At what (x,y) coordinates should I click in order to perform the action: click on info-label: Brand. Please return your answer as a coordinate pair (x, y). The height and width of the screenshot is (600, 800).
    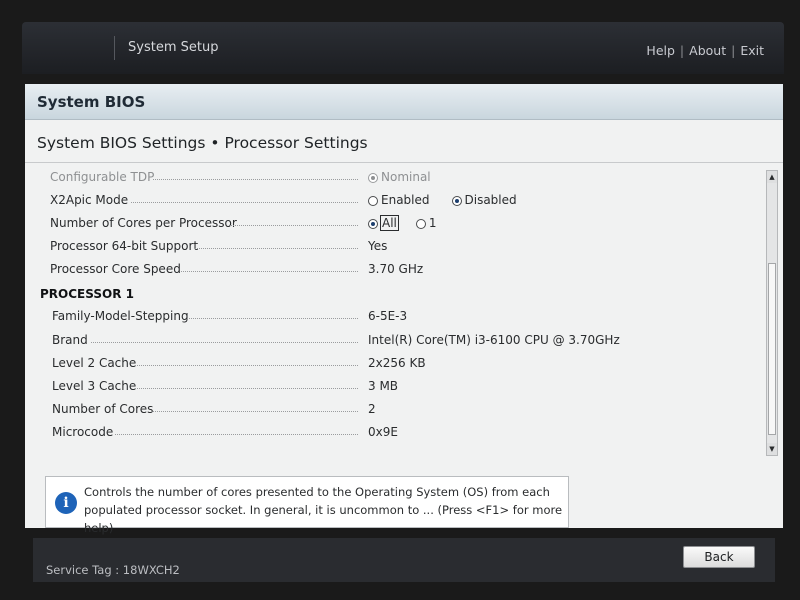
    Looking at the image, I should click on (70, 340).